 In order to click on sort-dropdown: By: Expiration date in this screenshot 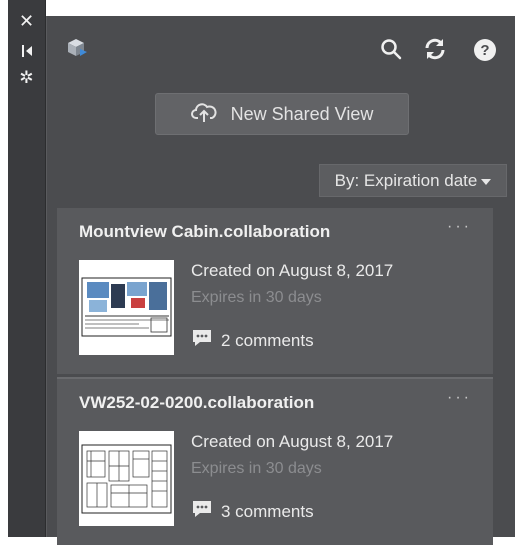, I will do `click(413, 180)`.